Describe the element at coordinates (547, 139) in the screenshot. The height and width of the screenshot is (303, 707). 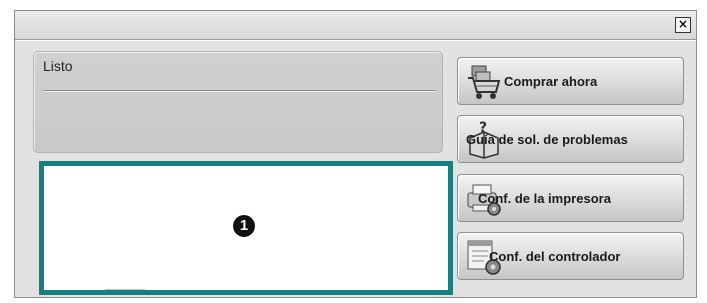
I see `troubleshooting-guide-label: Guía de sol. de problemas` at that location.